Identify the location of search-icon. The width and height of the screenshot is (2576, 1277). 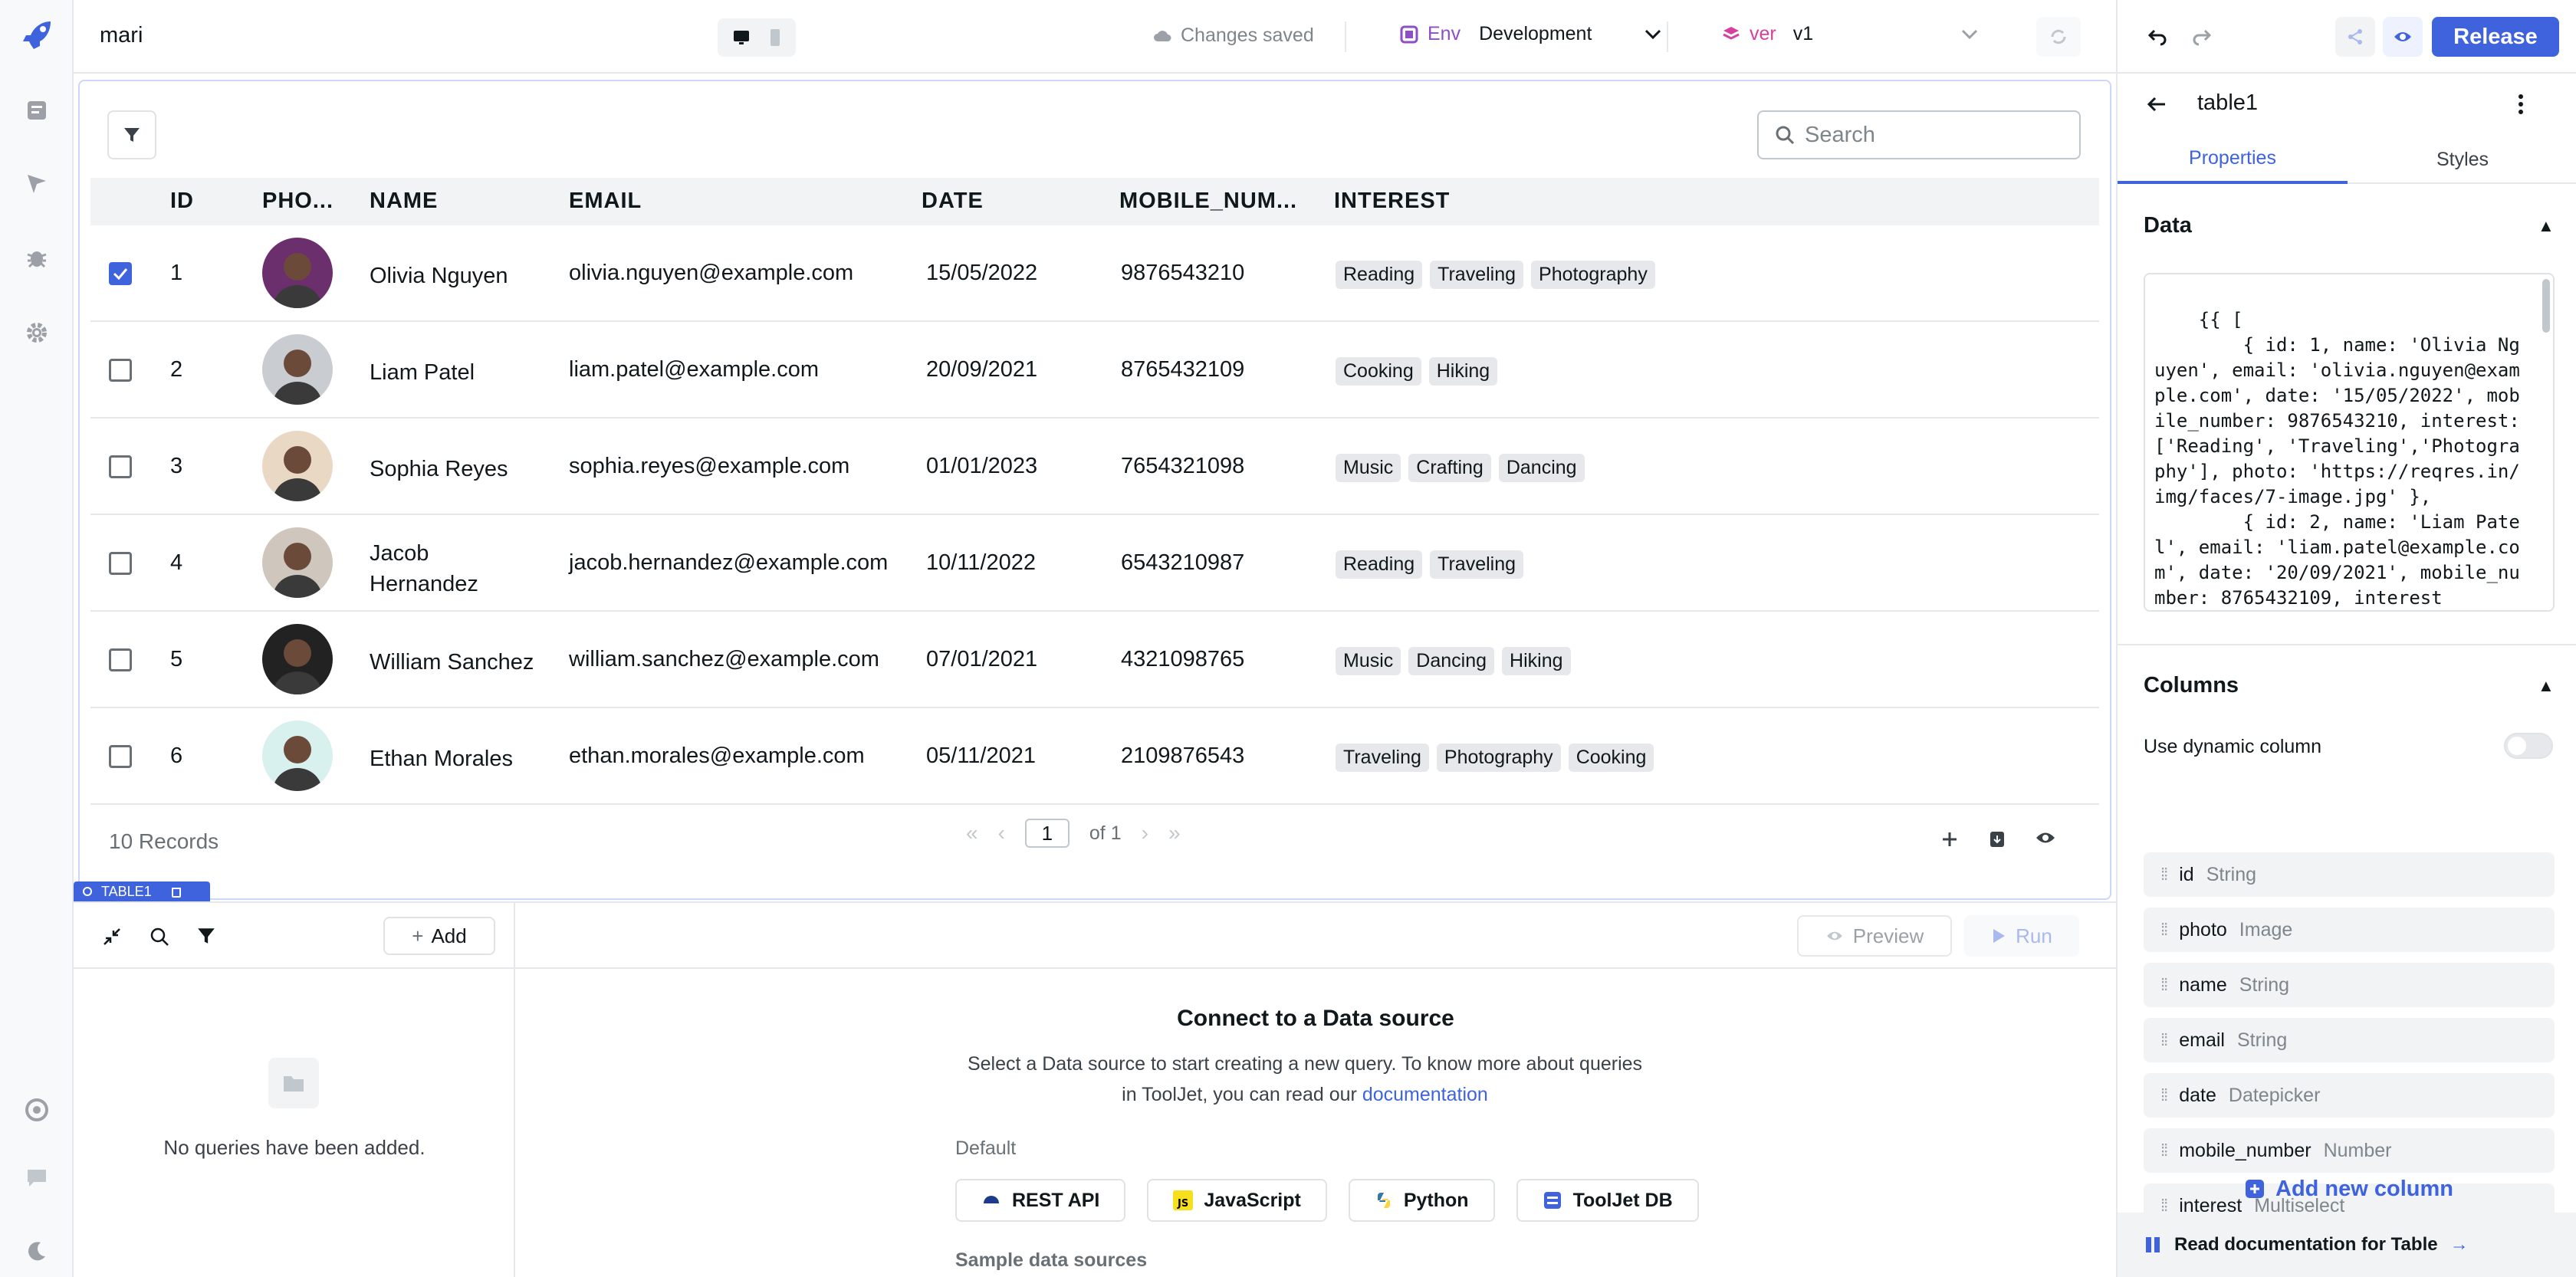
(159, 936).